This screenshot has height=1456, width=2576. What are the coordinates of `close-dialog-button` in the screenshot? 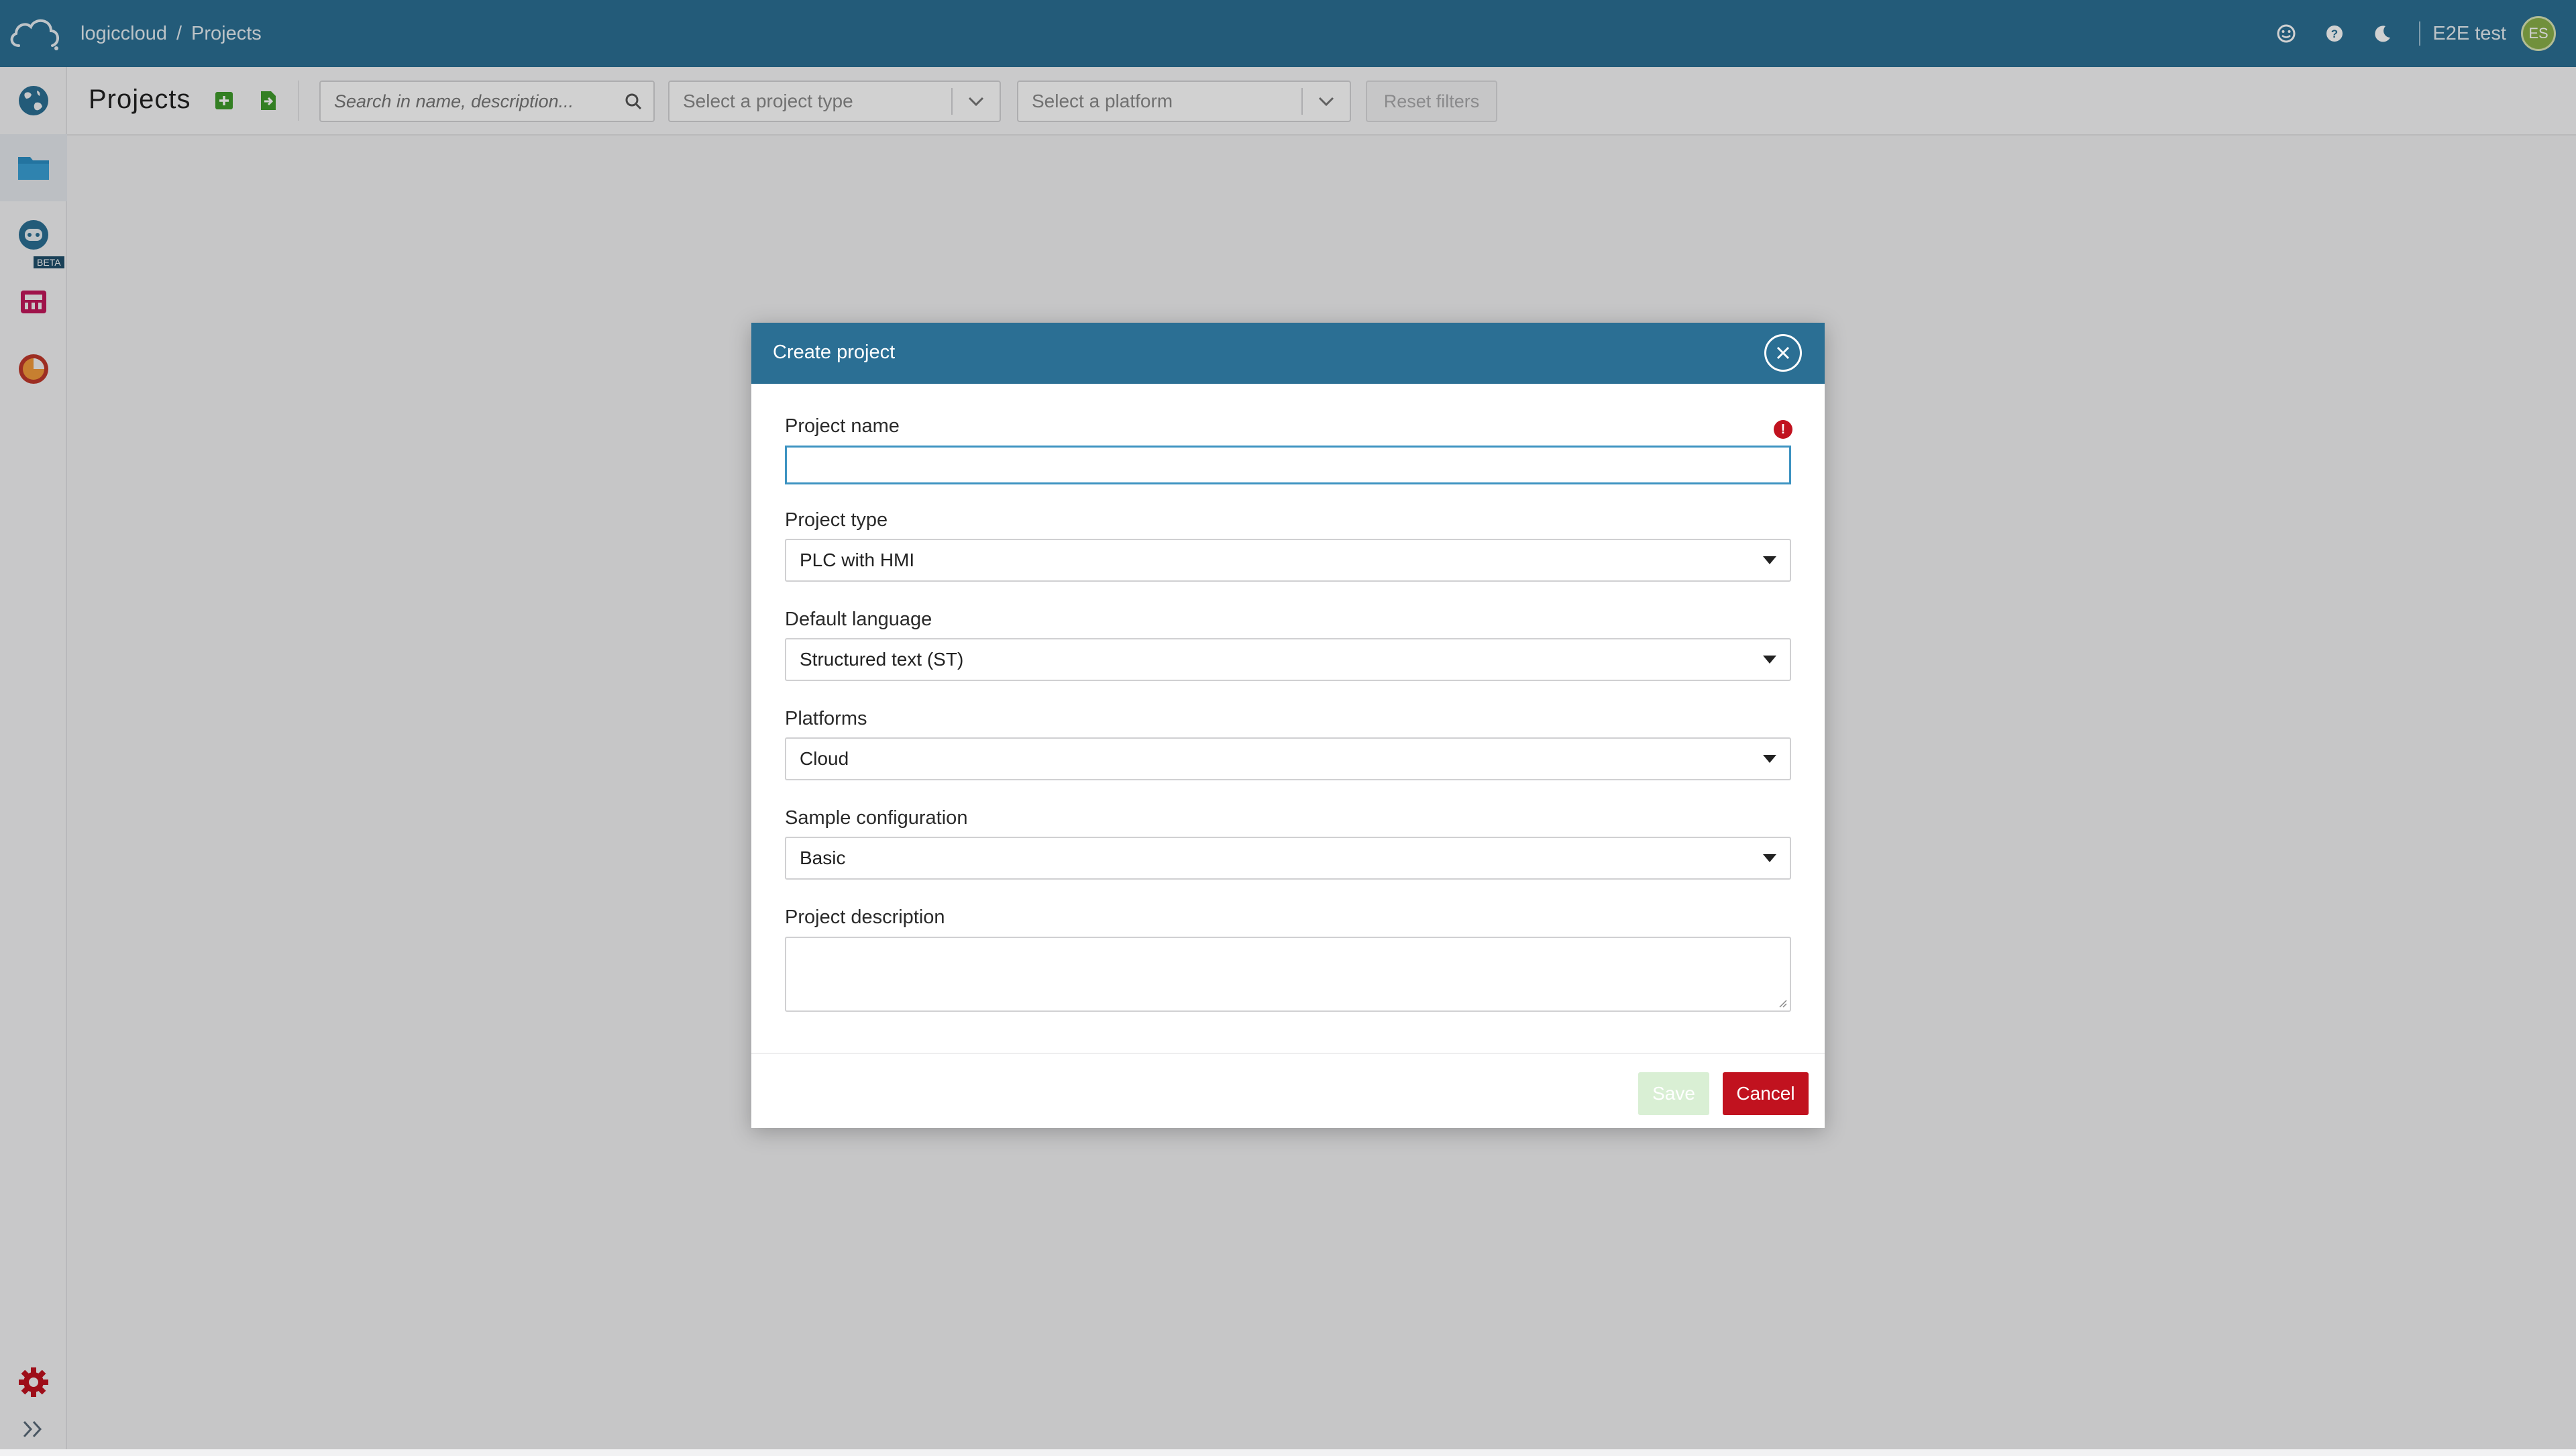 It's located at (1783, 353).